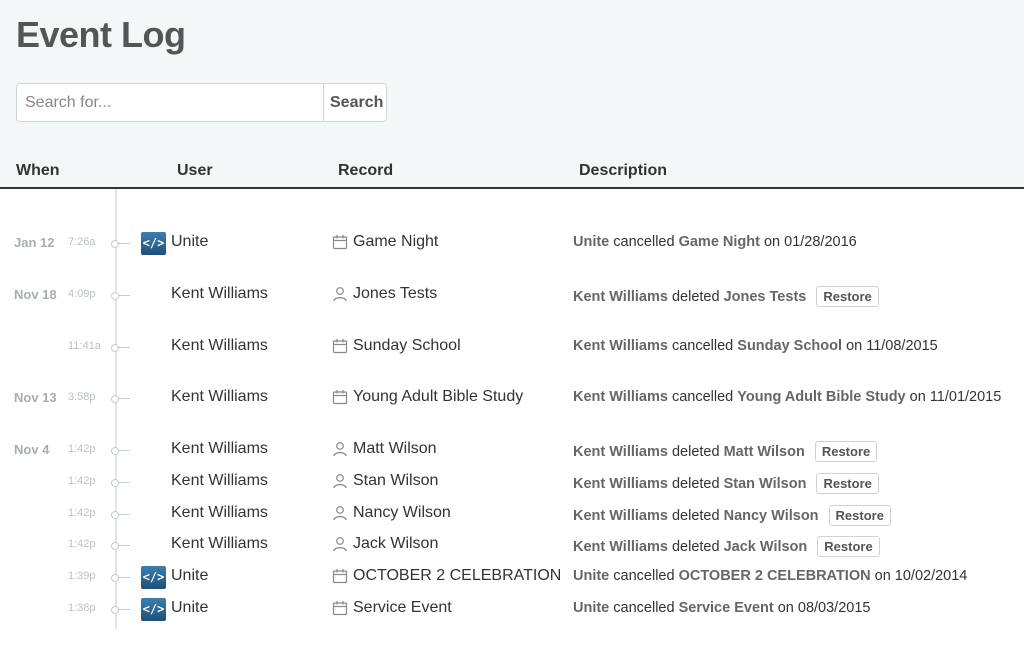 The width and height of the screenshot is (1024, 655). What do you see at coordinates (402, 607) in the screenshot?
I see `event-record: Service Event` at bounding box center [402, 607].